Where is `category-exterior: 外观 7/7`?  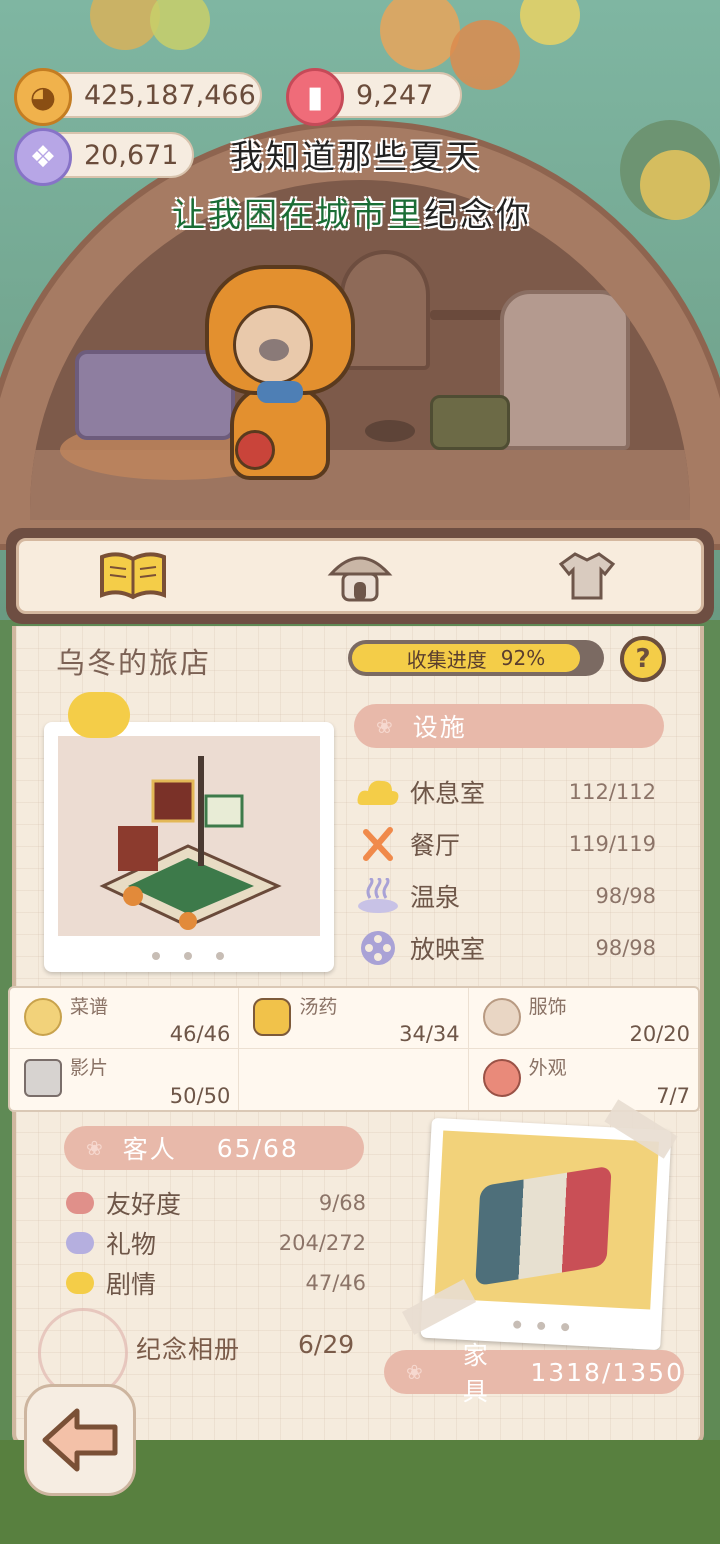
category-exterior: 外观 7/7 is located at coordinates (583, 1079).